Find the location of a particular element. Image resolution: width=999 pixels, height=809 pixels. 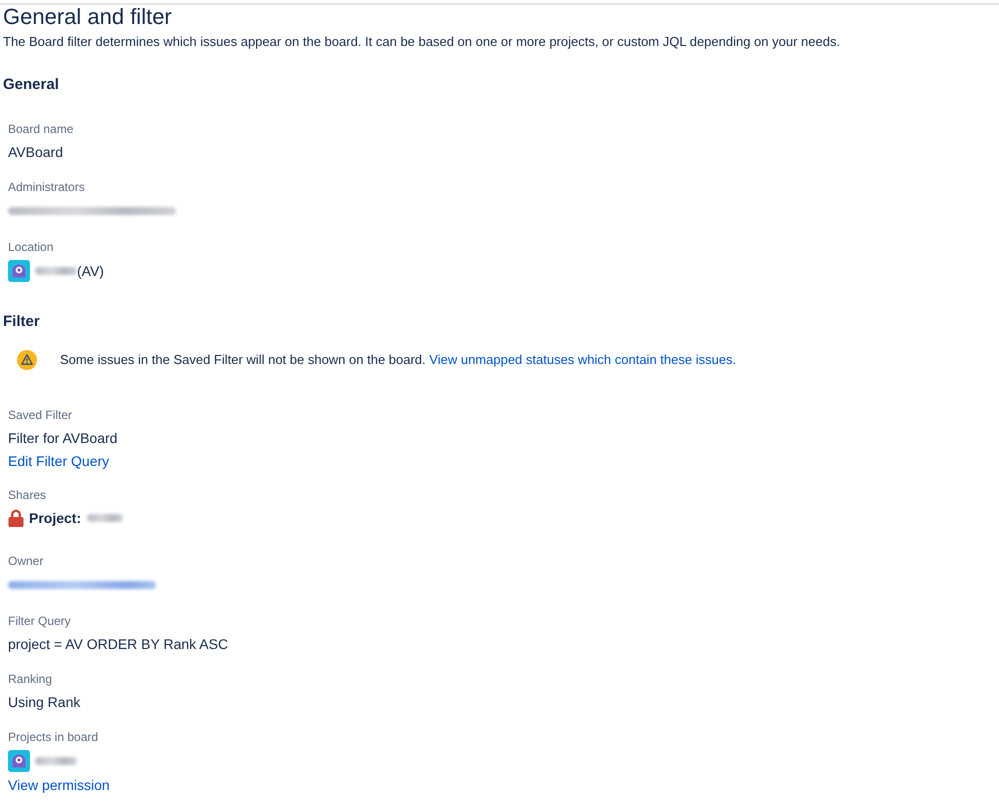

field-label: Saved Filter is located at coordinates (41, 415).